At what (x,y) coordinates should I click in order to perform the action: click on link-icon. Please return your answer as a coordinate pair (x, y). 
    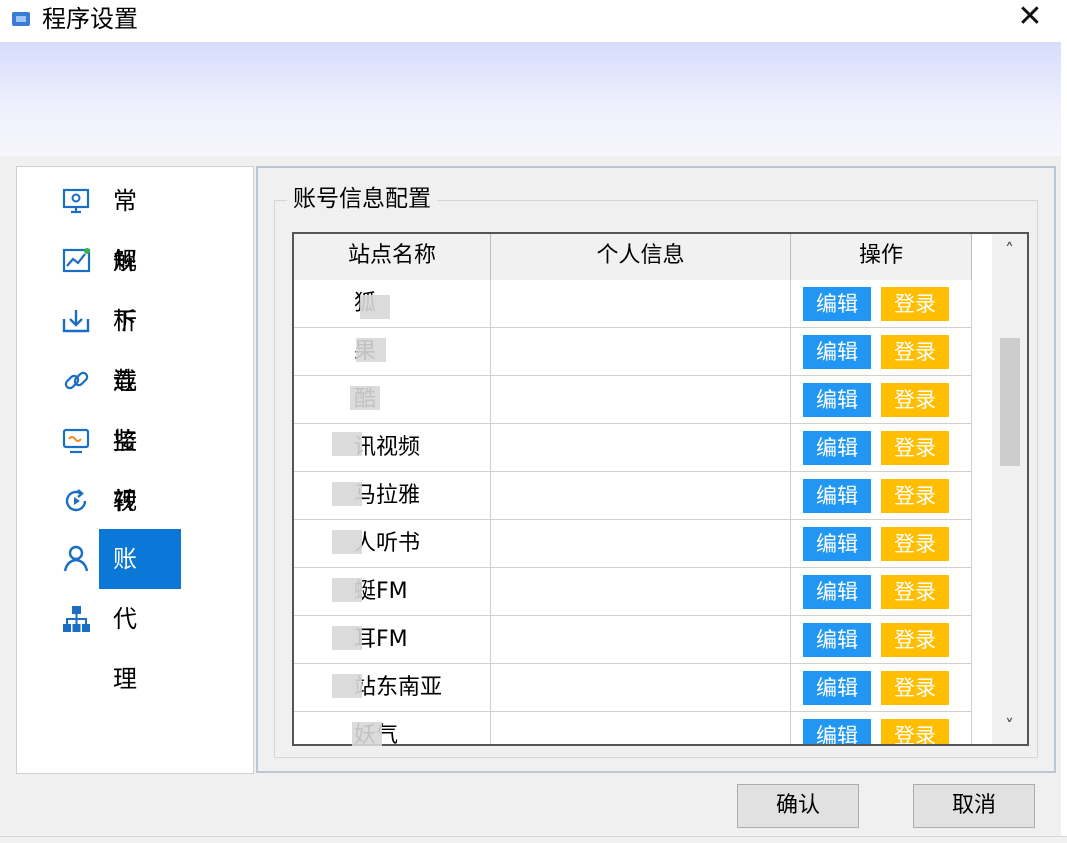
    Looking at the image, I should click on (76, 380).